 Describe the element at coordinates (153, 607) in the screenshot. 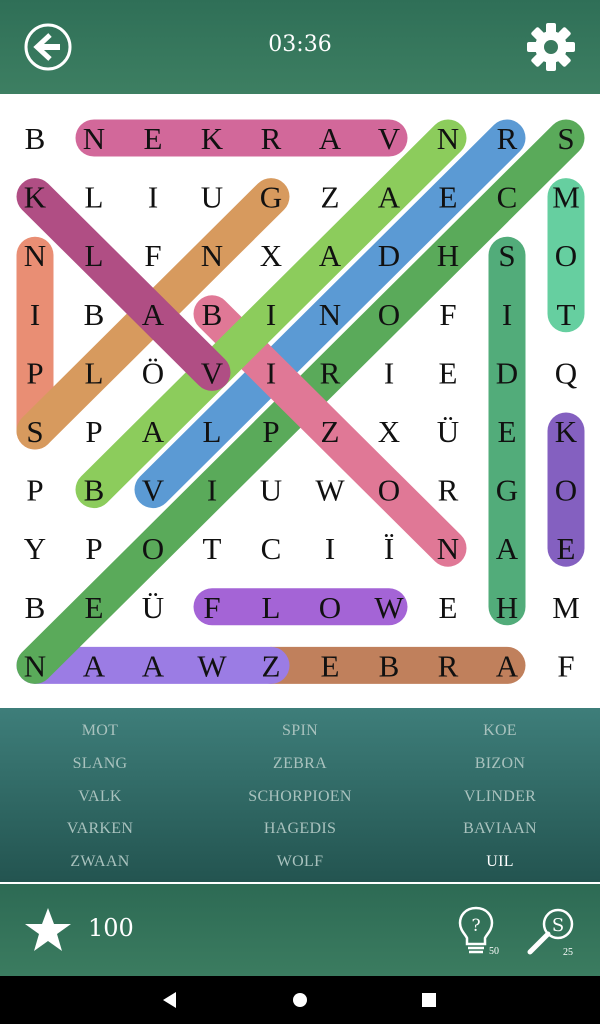

I see `grid-cell: Ü` at that location.